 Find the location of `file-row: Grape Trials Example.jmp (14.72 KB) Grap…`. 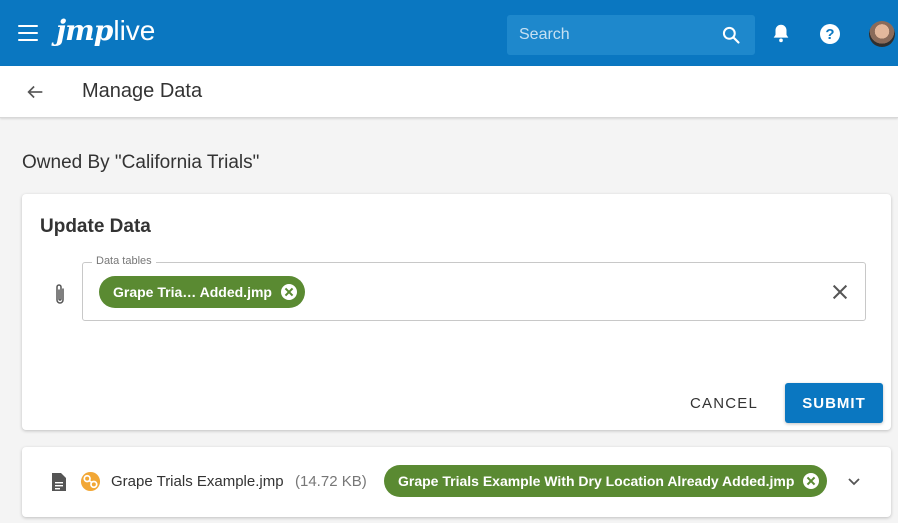

file-row: Grape Trials Example.jmp (14.72 KB) Grap… is located at coordinates (456, 482).